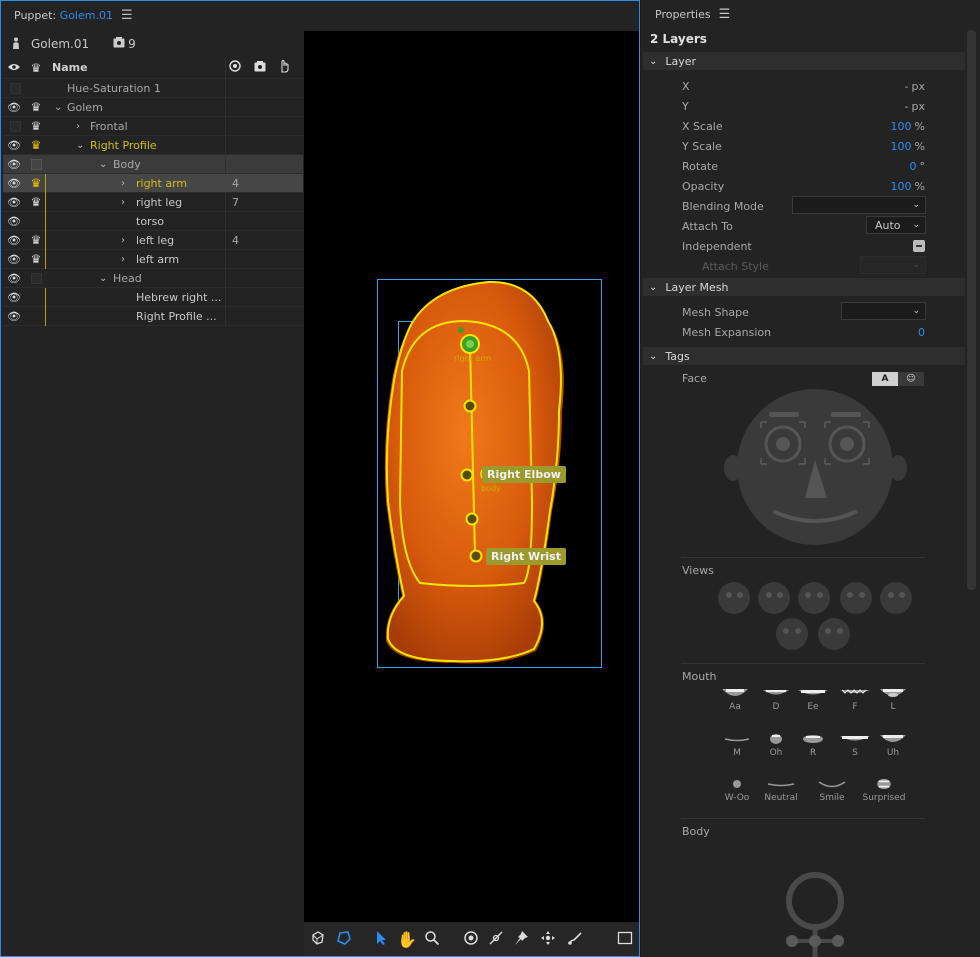 The height and width of the screenshot is (957, 980). Describe the element at coordinates (971, 310) in the screenshot. I see `properties-scrollbar` at that location.